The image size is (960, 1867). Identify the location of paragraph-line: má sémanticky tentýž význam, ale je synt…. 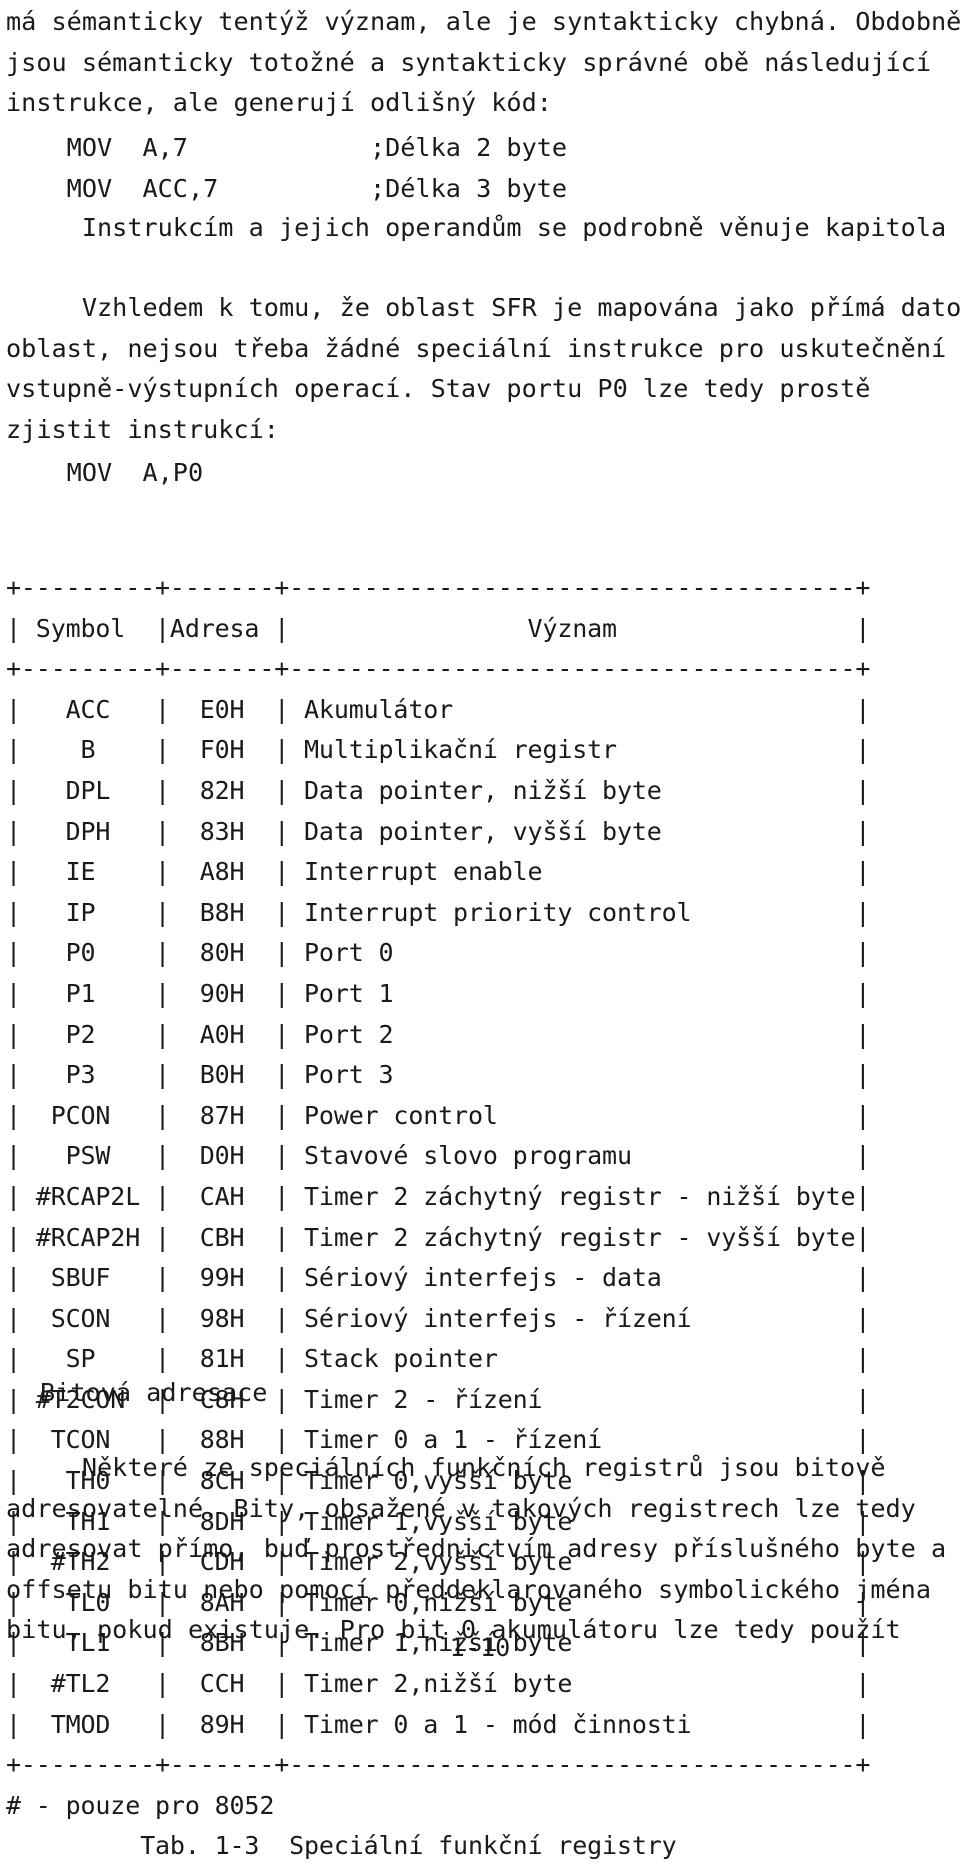
(483, 22).